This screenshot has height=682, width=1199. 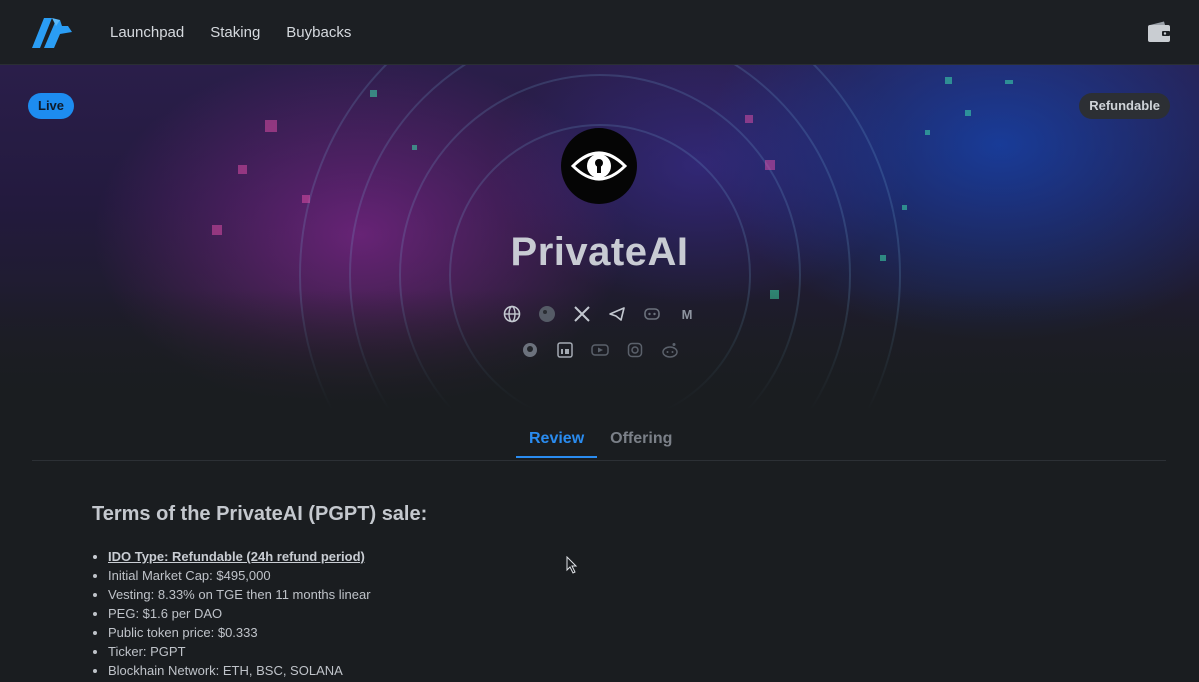 What do you see at coordinates (51, 106) in the screenshot?
I see `status-badge: Live` at bounding box center [51, 106].